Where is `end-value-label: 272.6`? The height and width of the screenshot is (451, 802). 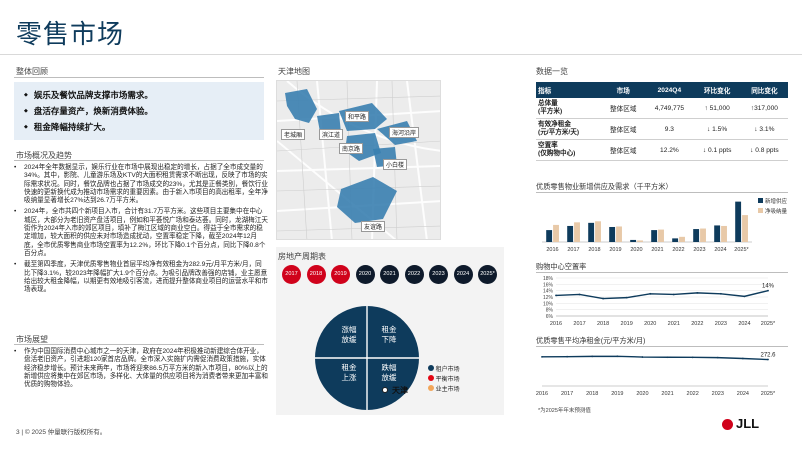 end-value-label: 272.6 is located at coordinates (768, 356).